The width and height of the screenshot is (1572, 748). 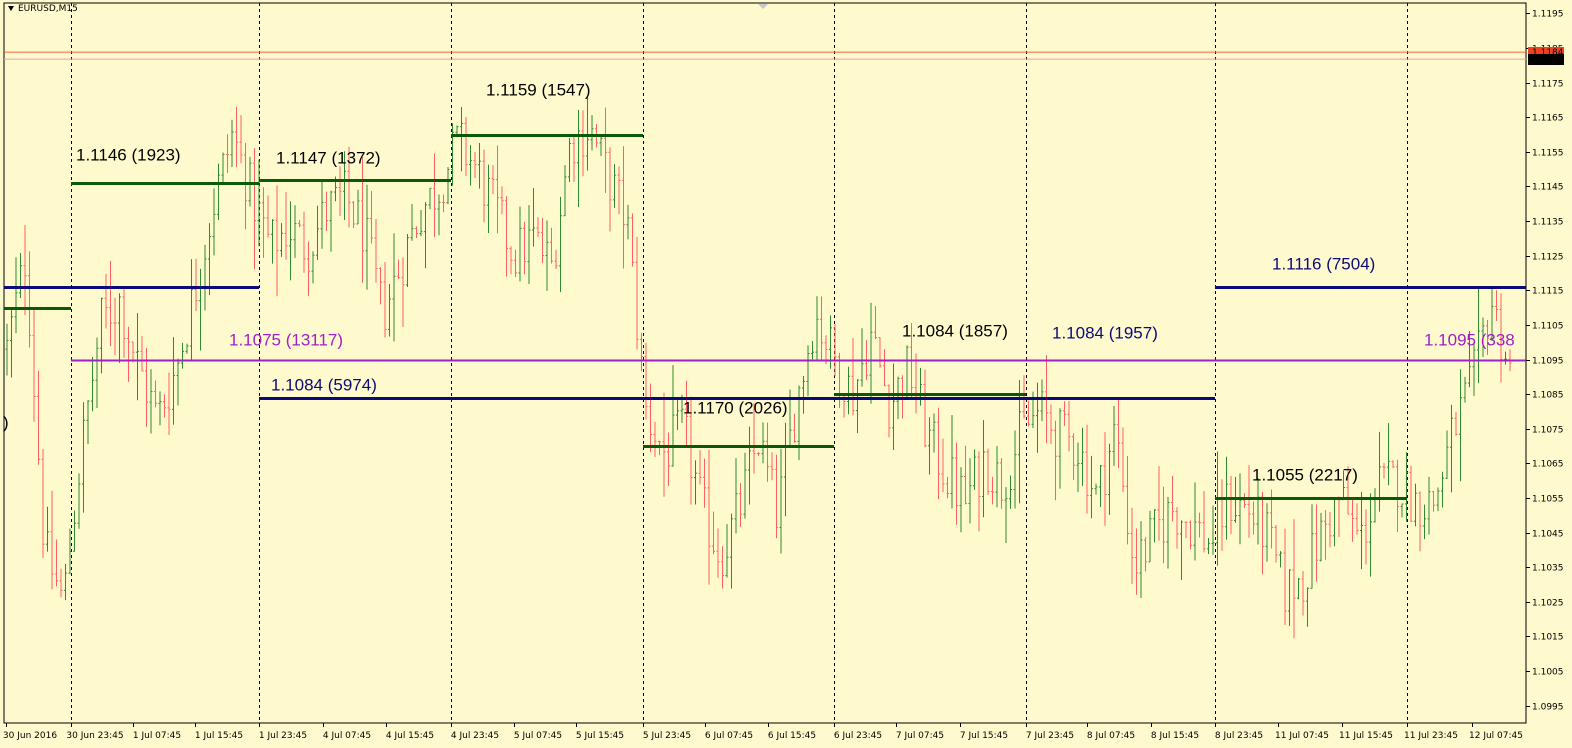 What do you see at coordinates (1302, 736) in the screenshot?
I see `x-tick-label: 11 Jul 07:45` at bounding box center [1302, 736].